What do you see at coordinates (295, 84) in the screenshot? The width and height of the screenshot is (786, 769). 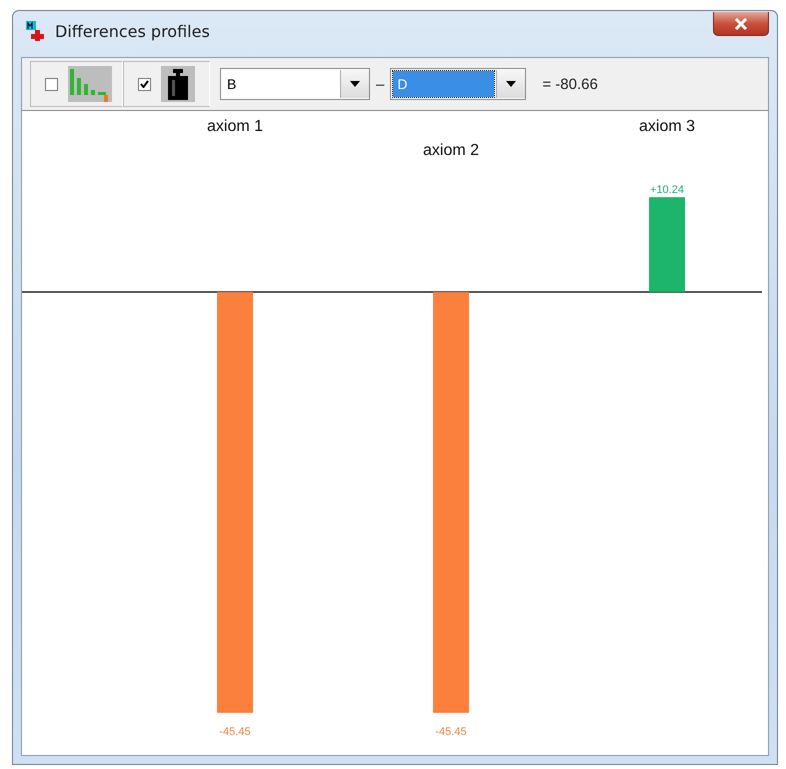 I see `profile-dropdown: B` at bounding box center [295, 84].